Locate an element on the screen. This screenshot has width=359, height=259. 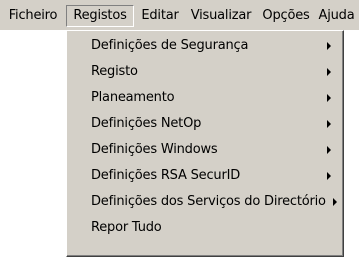
menu-editar: Editar is located at coordinates (160, 16).